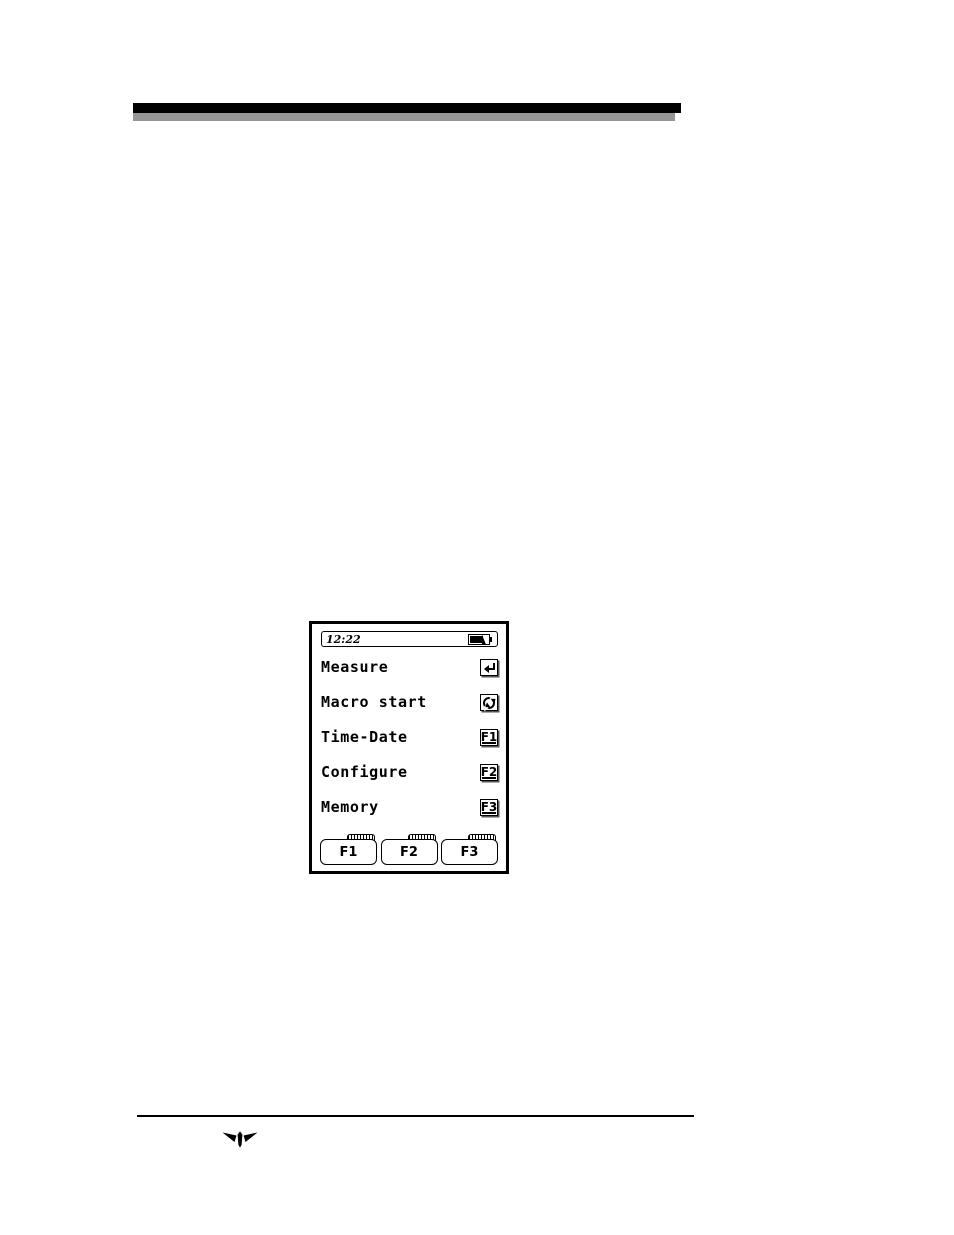  What do you see at coordinates (481, 639) in the screenshot?
I see `battery-icon` at bounding box center [481, 639].